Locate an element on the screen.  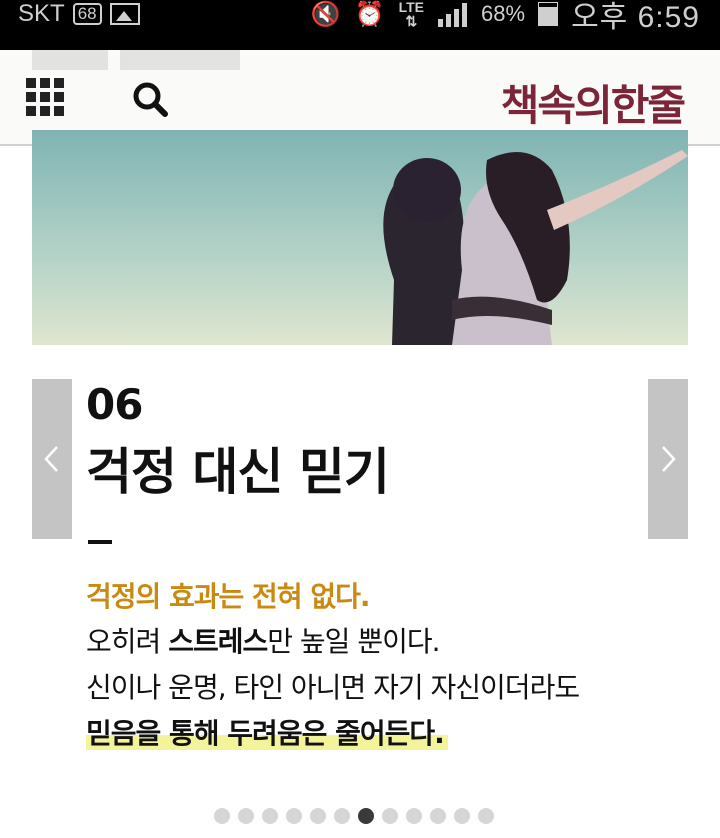
status-left: SKT 68 is located at coordinates (79, 14).